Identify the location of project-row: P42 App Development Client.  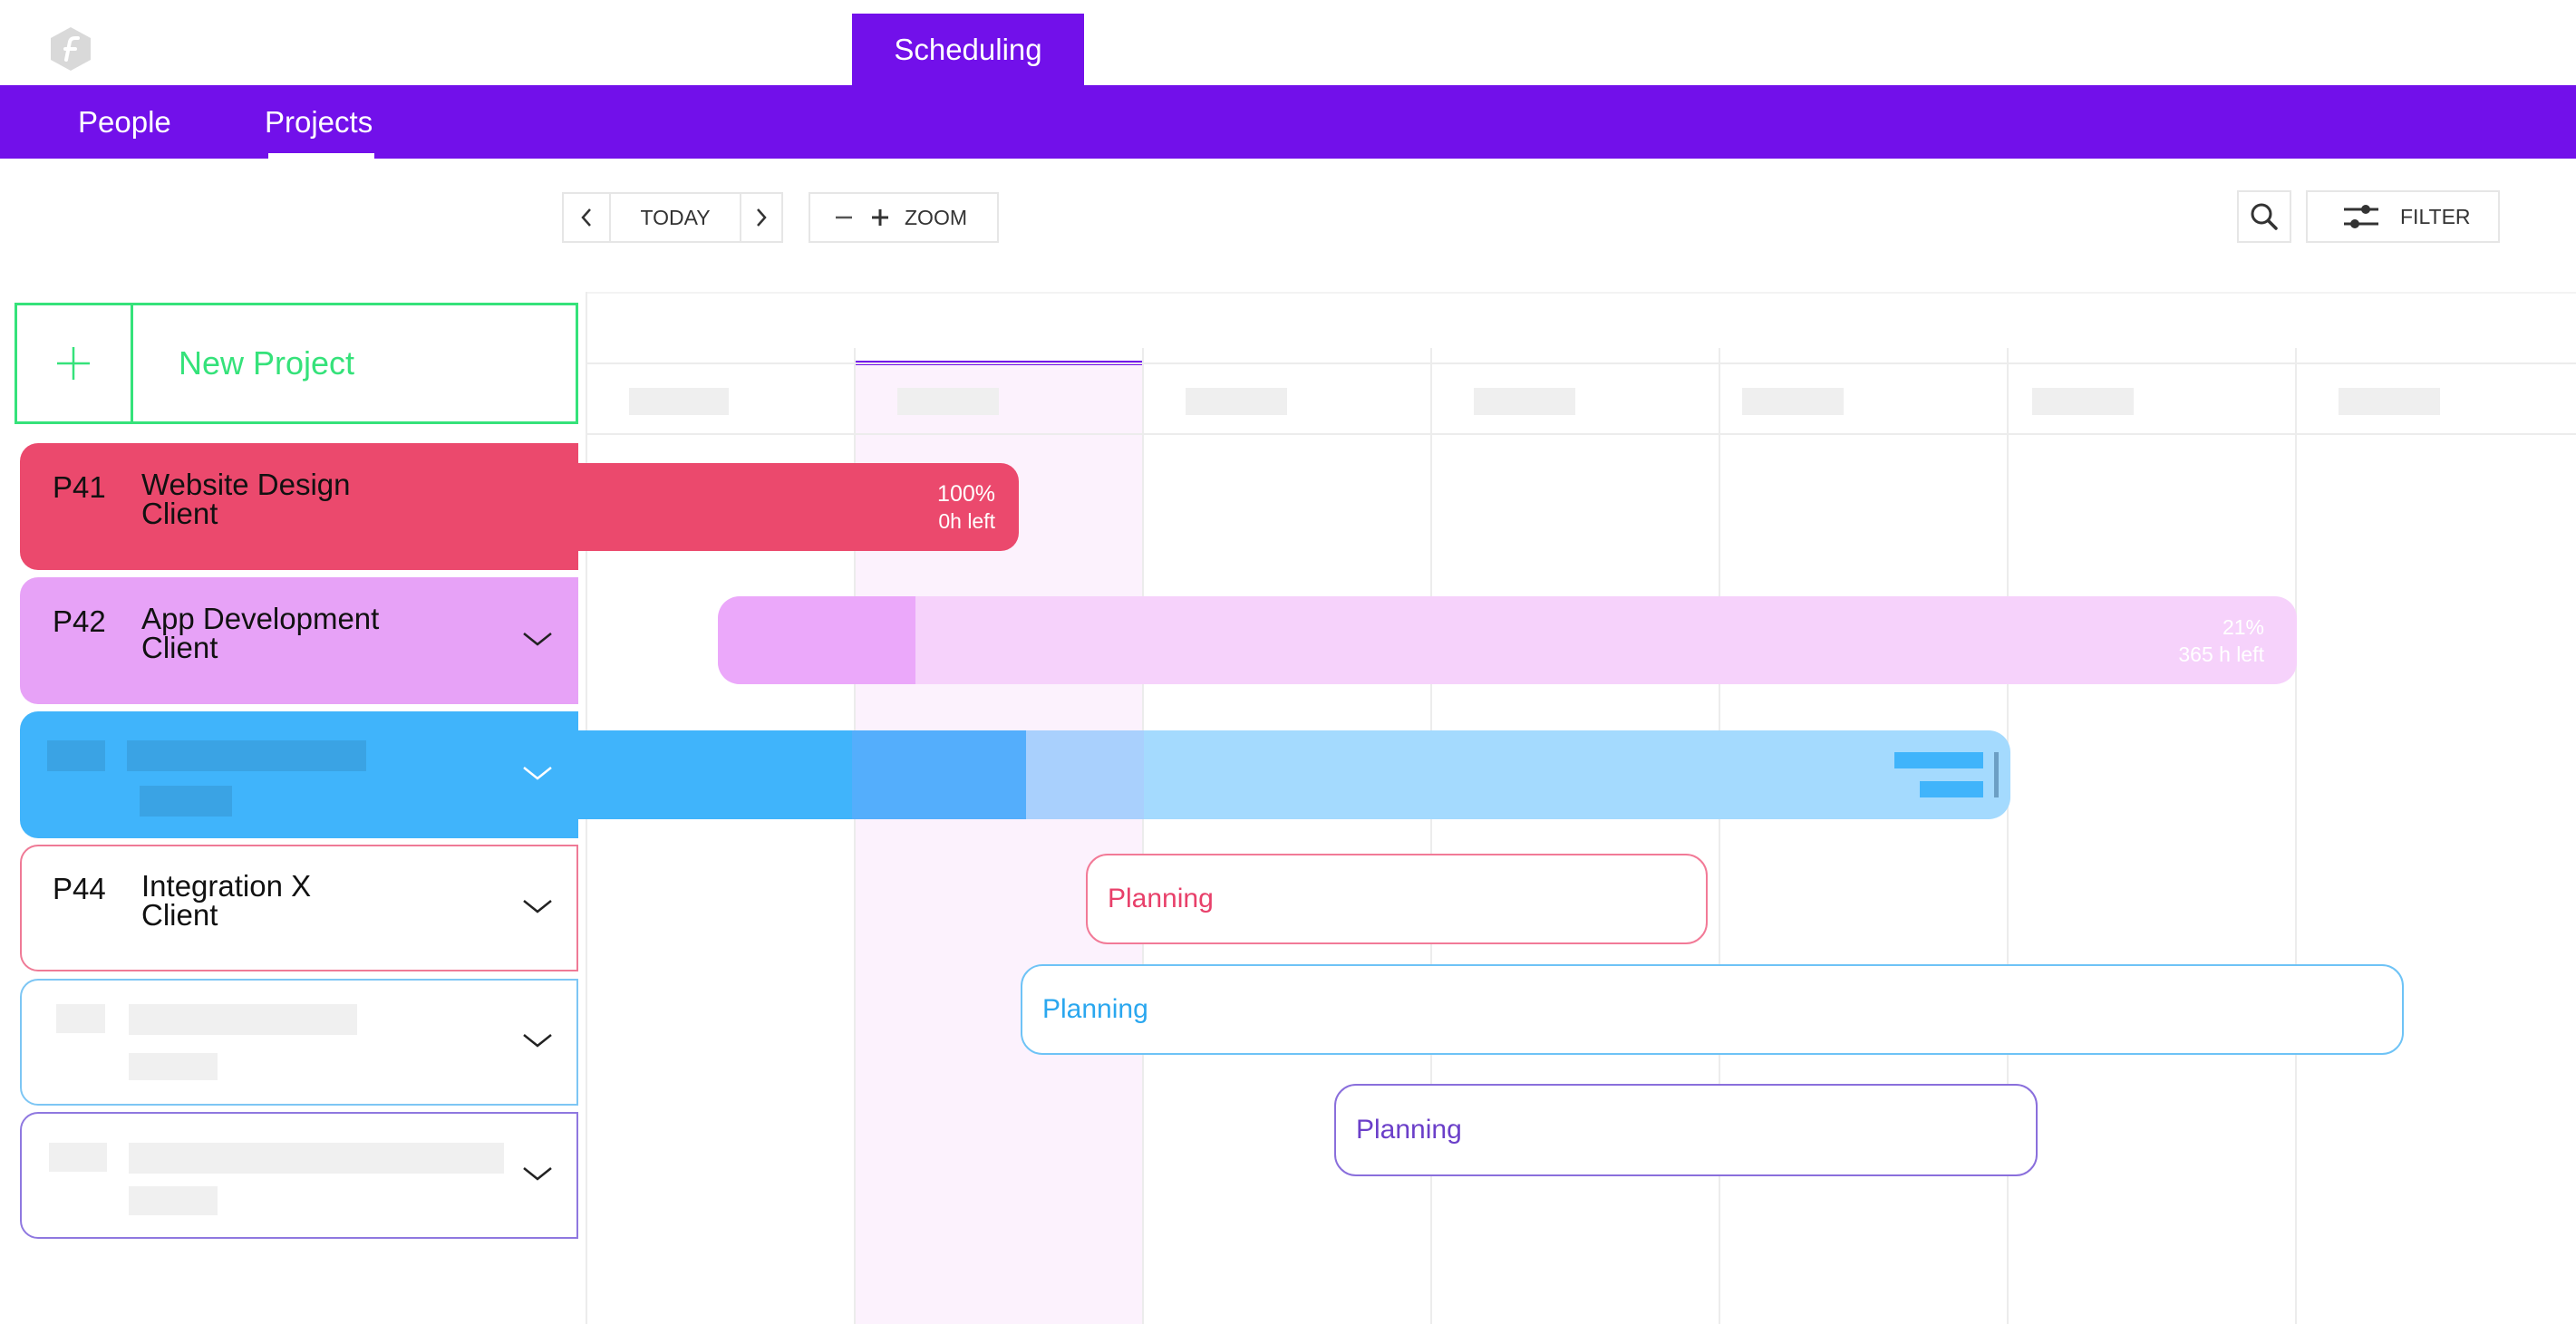
(299, 641).